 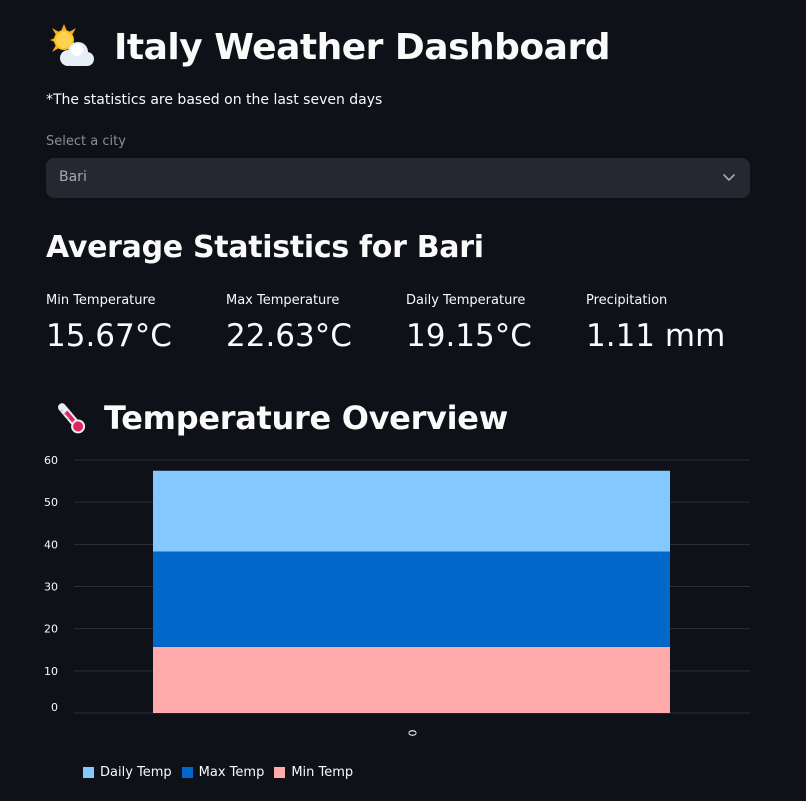 What do you see at coordinates (51, 460) in the screenshot?
I see `y-tick-label: 60` at bounding box center [51, 460].